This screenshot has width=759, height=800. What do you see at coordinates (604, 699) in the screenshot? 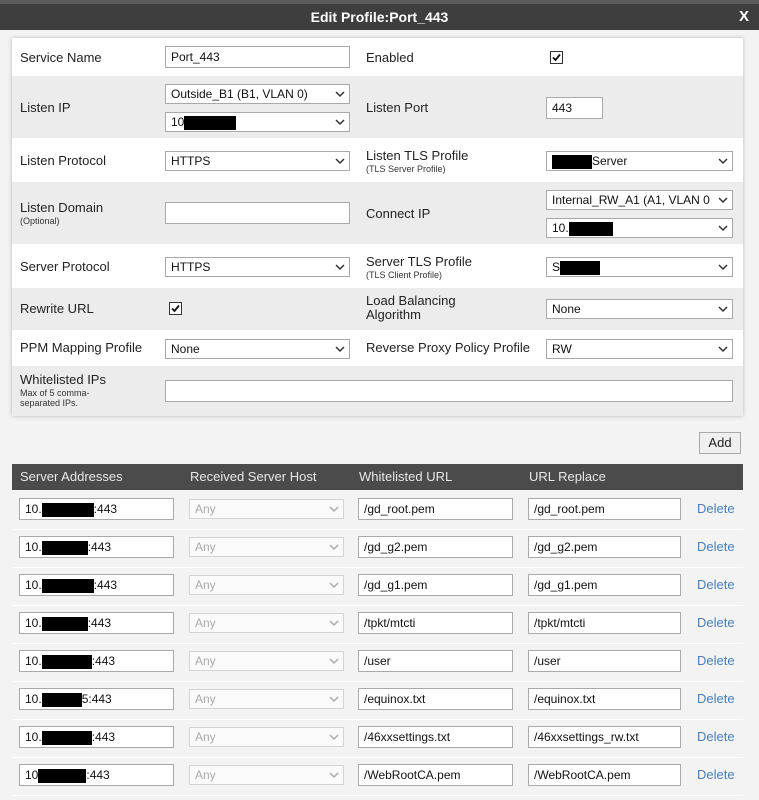
I see `url-replace-input: /equinox.txt` at bounding box center [604, 699].